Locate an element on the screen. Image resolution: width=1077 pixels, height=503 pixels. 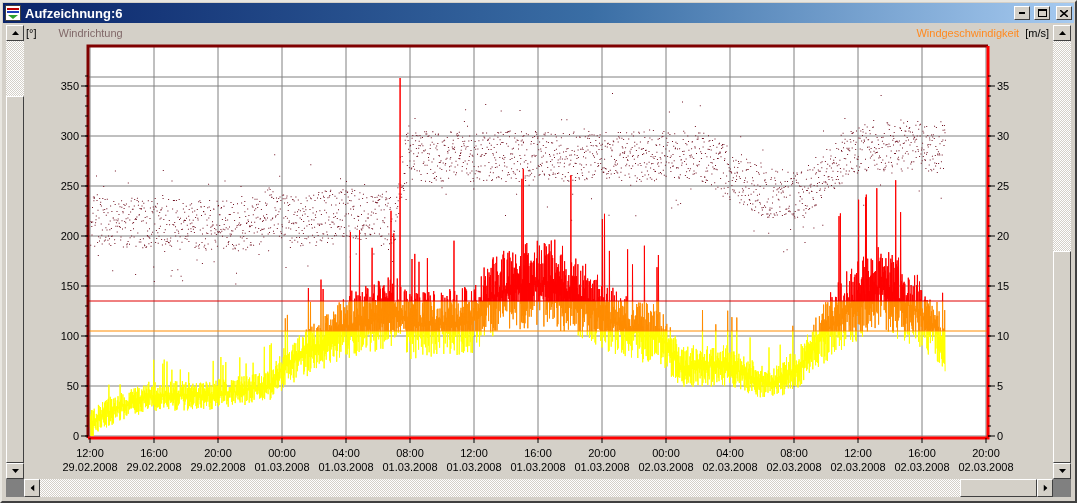
axis-tick-label: 20 is located at coordinates (1003, 236).